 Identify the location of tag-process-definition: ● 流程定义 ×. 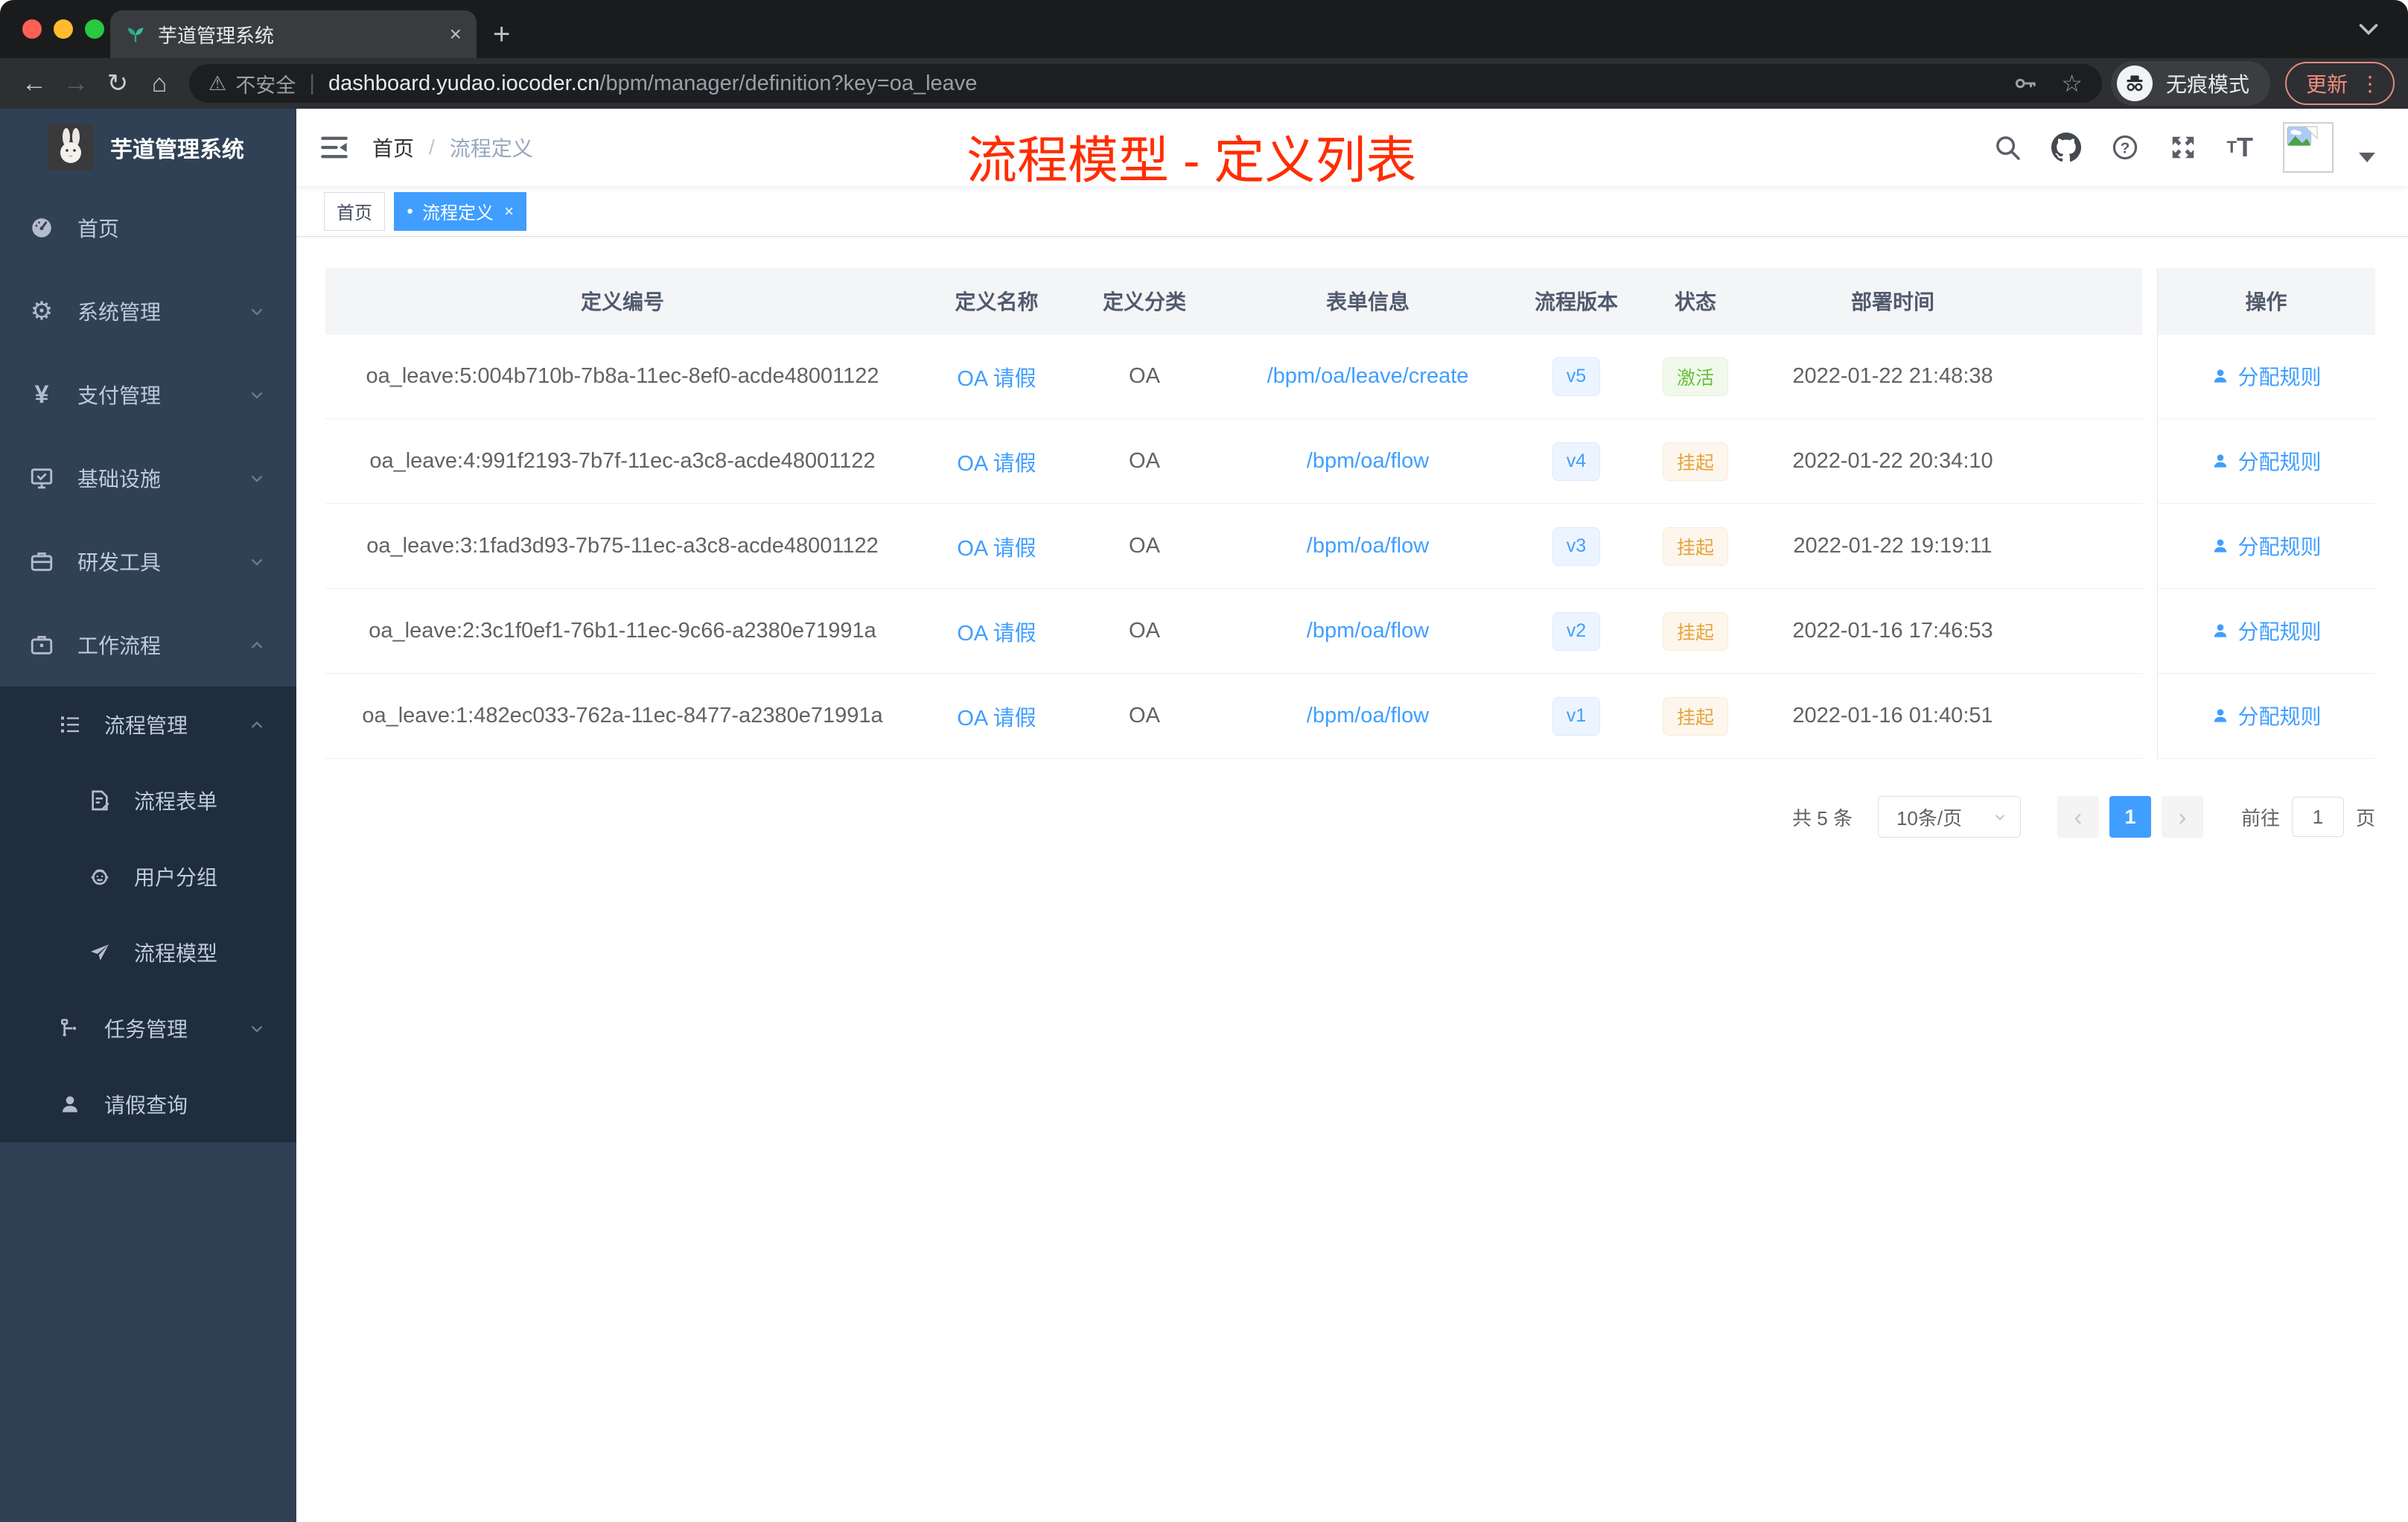
(460, 211).